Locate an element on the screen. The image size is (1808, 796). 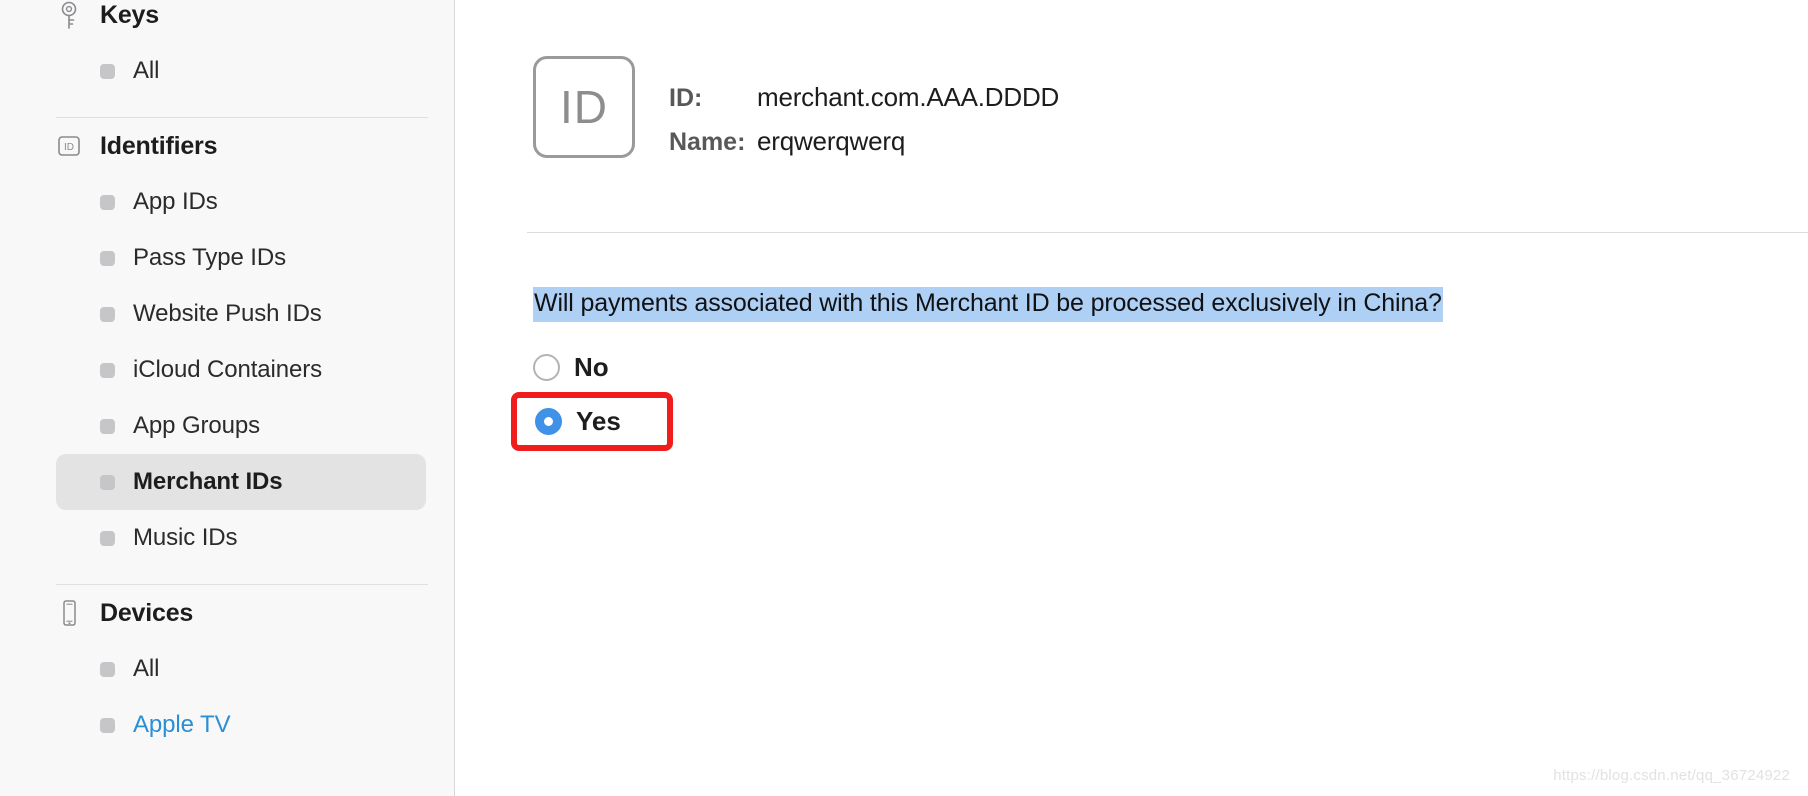
field-row-id: ID: merchant.com.AAA.DDDD is located at coordinates (864, 104).